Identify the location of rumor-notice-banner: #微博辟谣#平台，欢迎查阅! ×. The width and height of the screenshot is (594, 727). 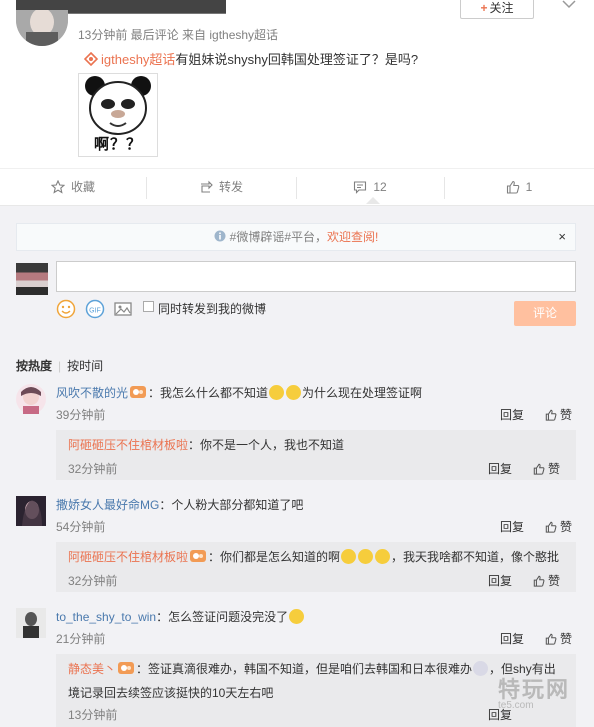
(296, 237).